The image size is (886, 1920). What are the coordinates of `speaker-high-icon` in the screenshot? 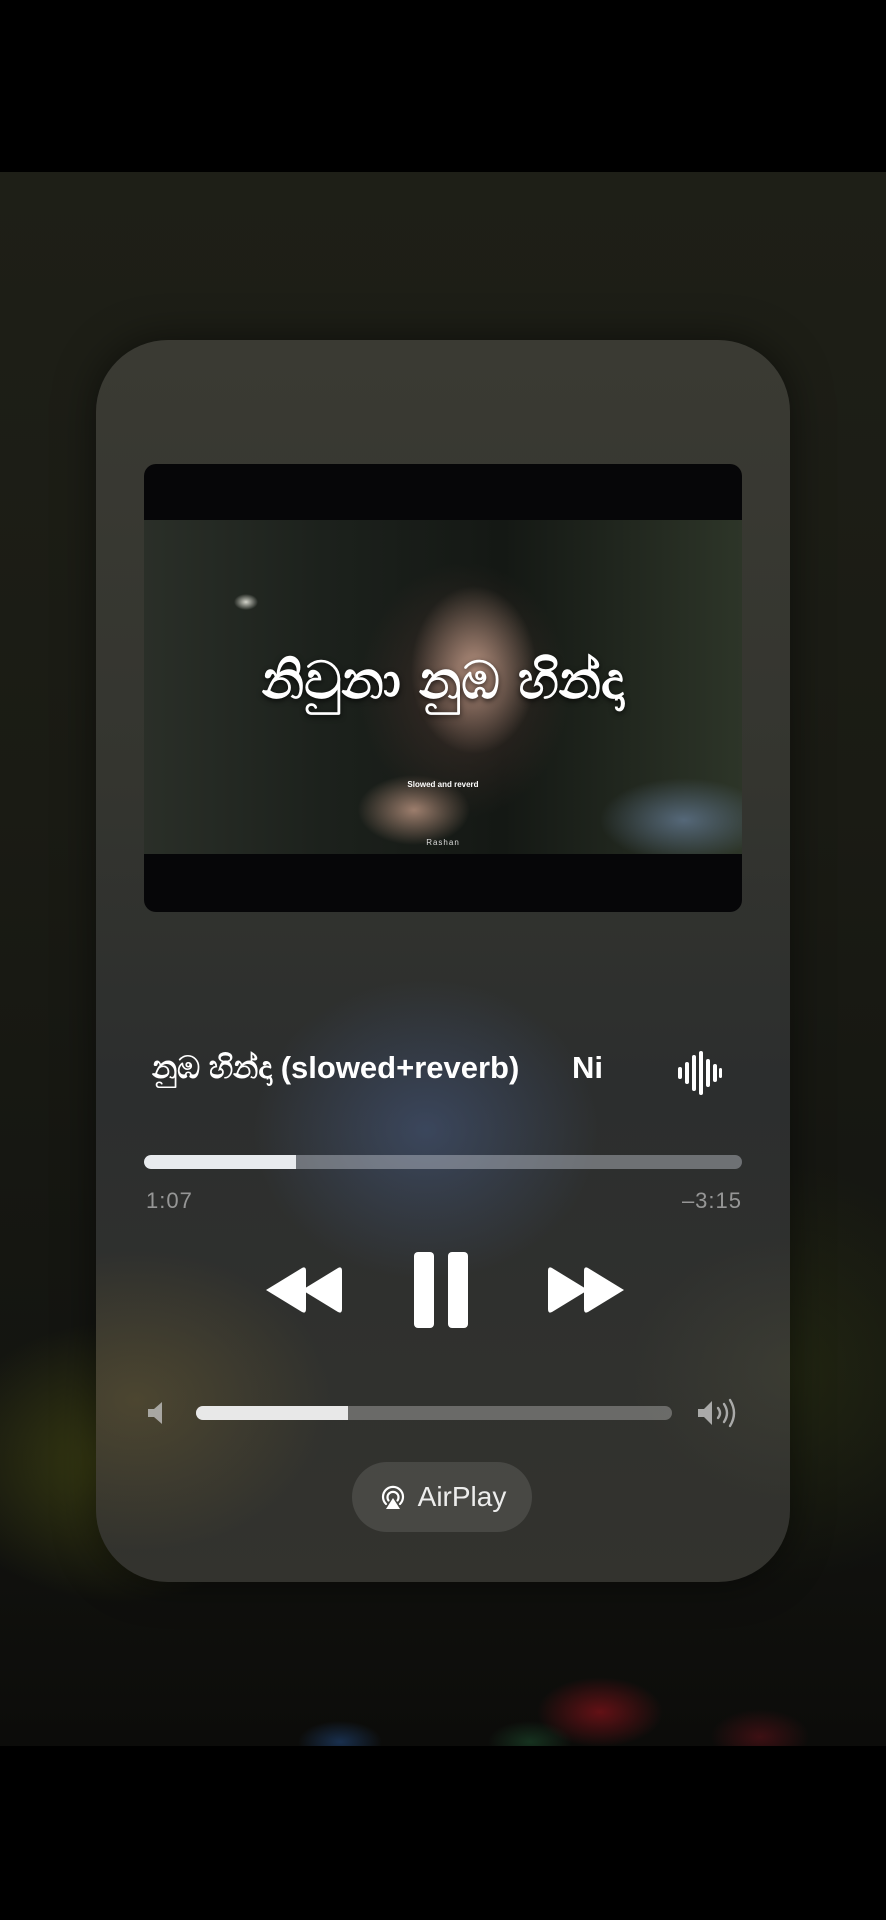 It's located at (717, 1413).